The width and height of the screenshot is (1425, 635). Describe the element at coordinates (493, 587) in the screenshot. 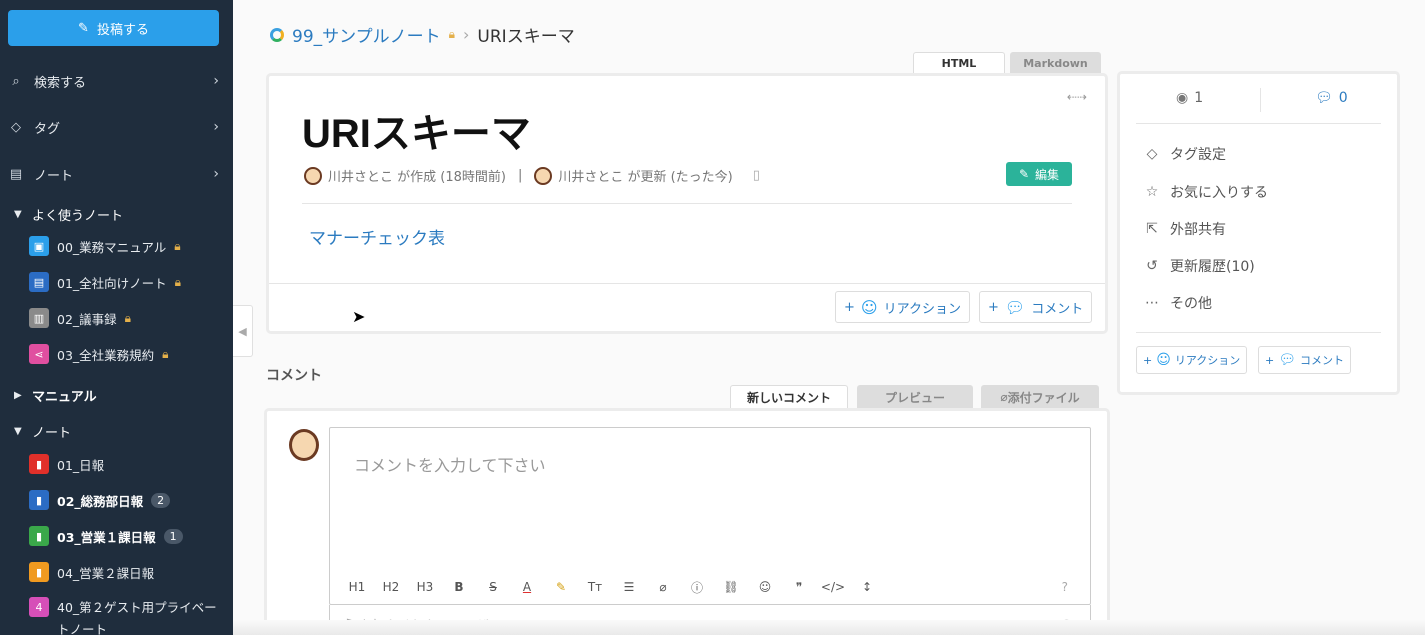

I see `strikethrough-button: S` at that location.